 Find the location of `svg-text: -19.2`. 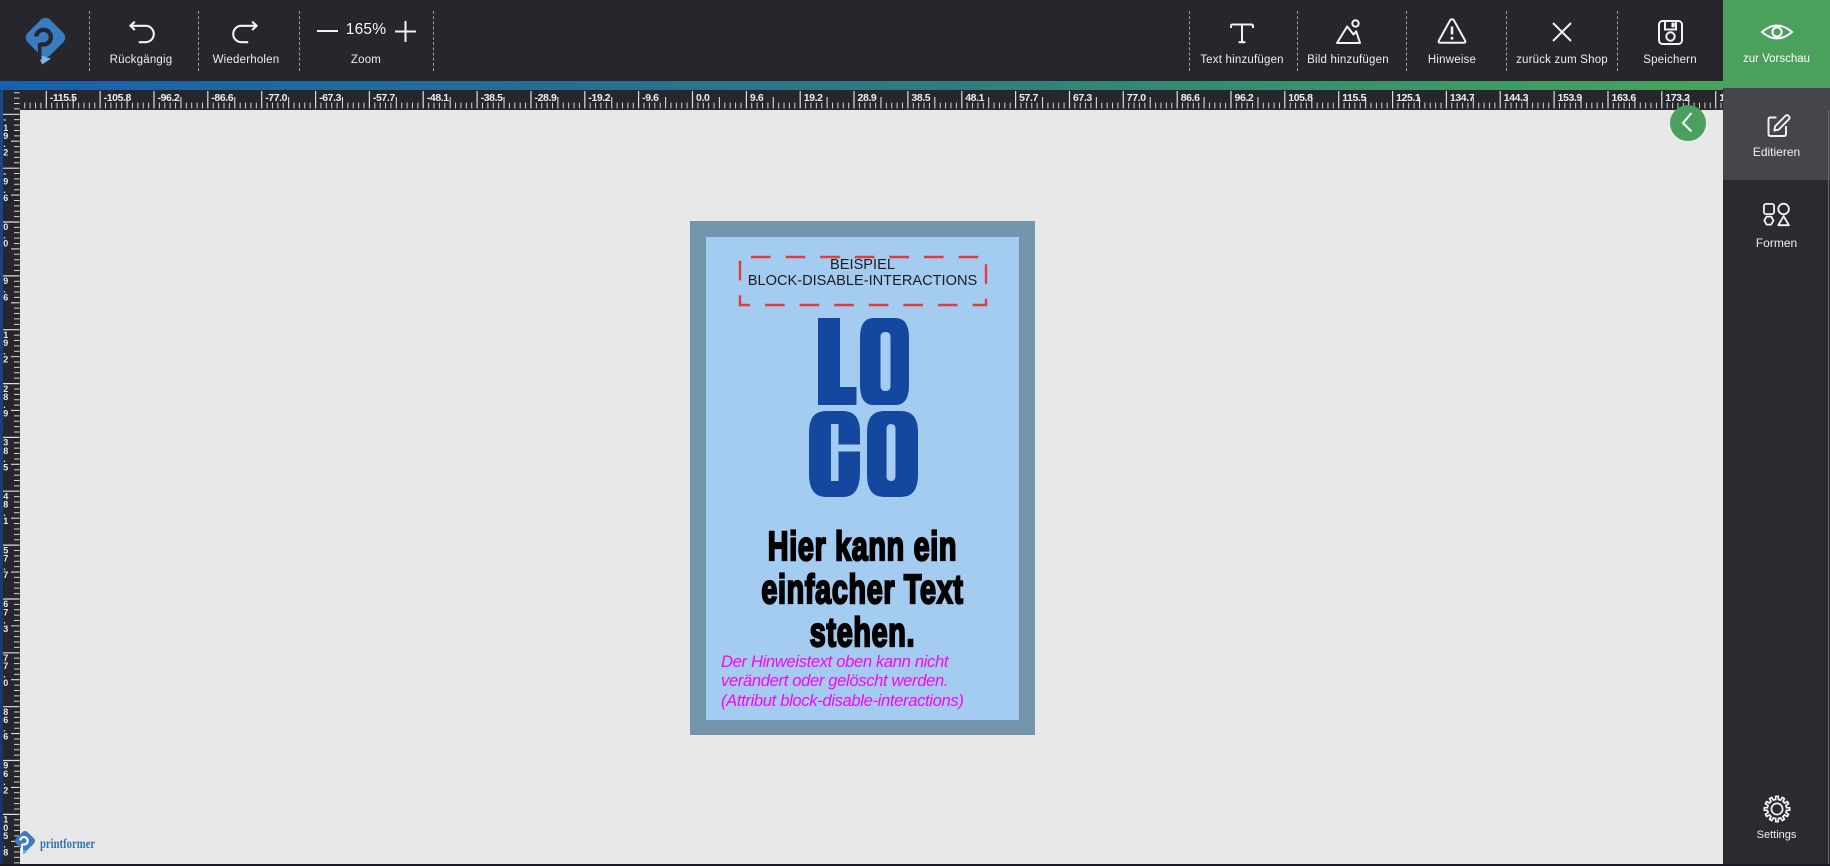

svg-text: -19.2 is located at coordinates (599, 98).